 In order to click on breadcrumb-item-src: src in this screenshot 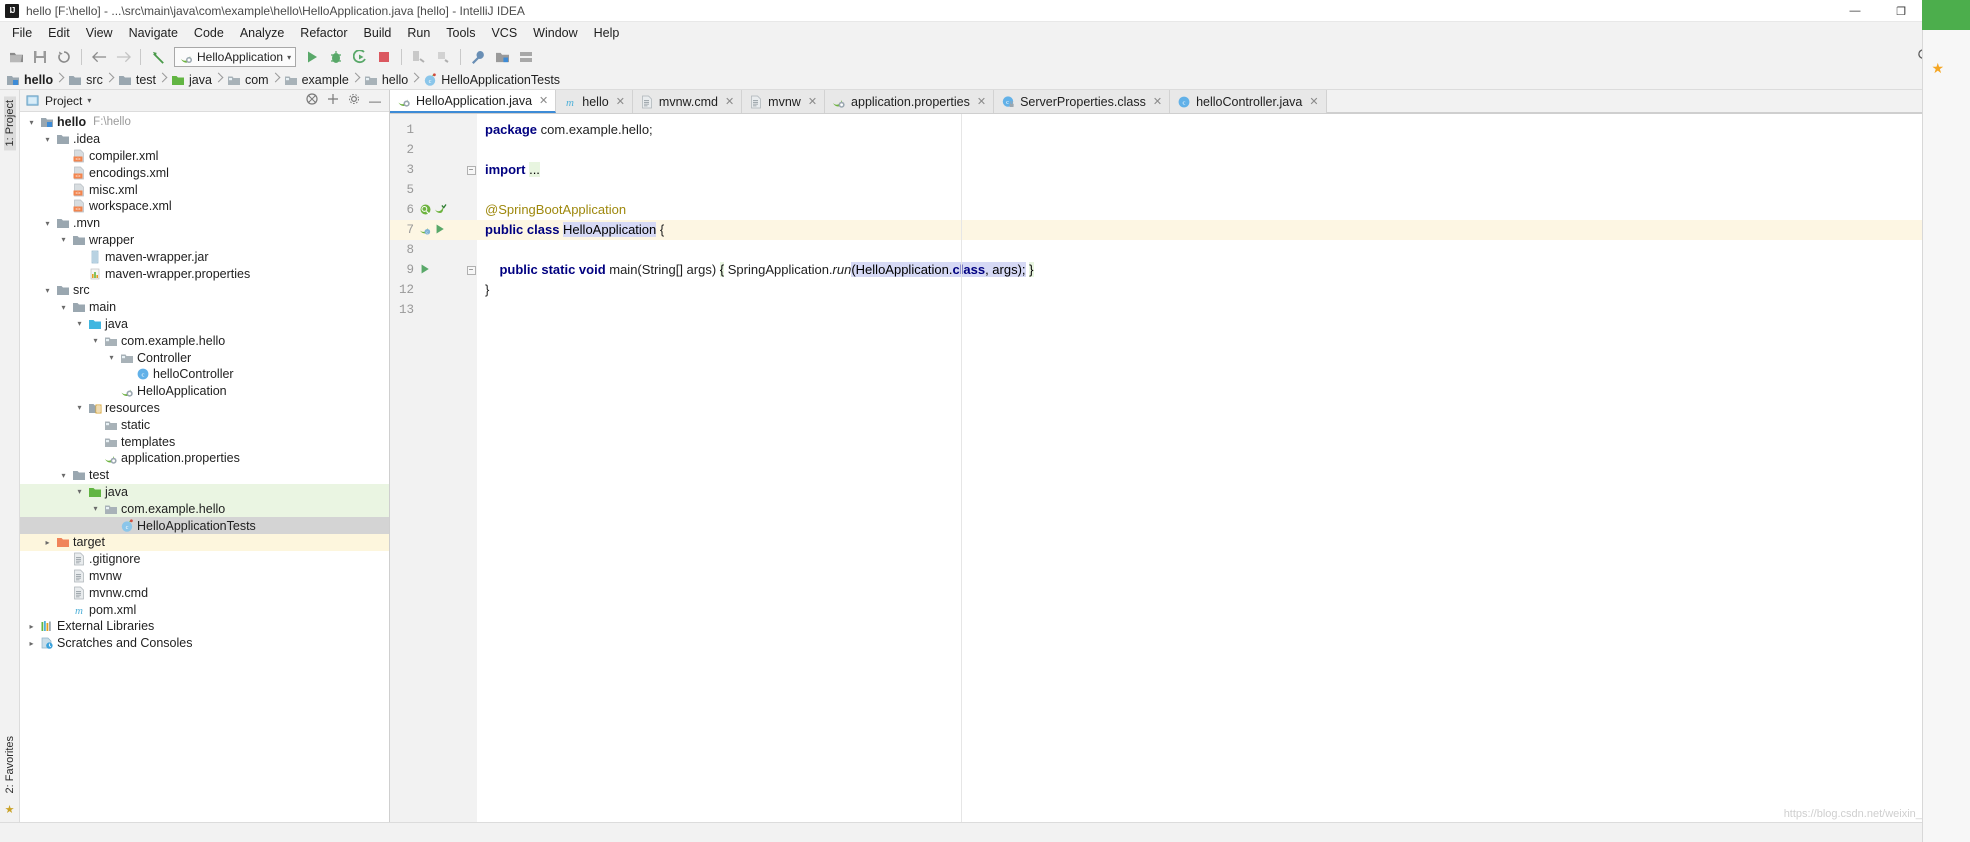, I will do `click(87, 80)`.